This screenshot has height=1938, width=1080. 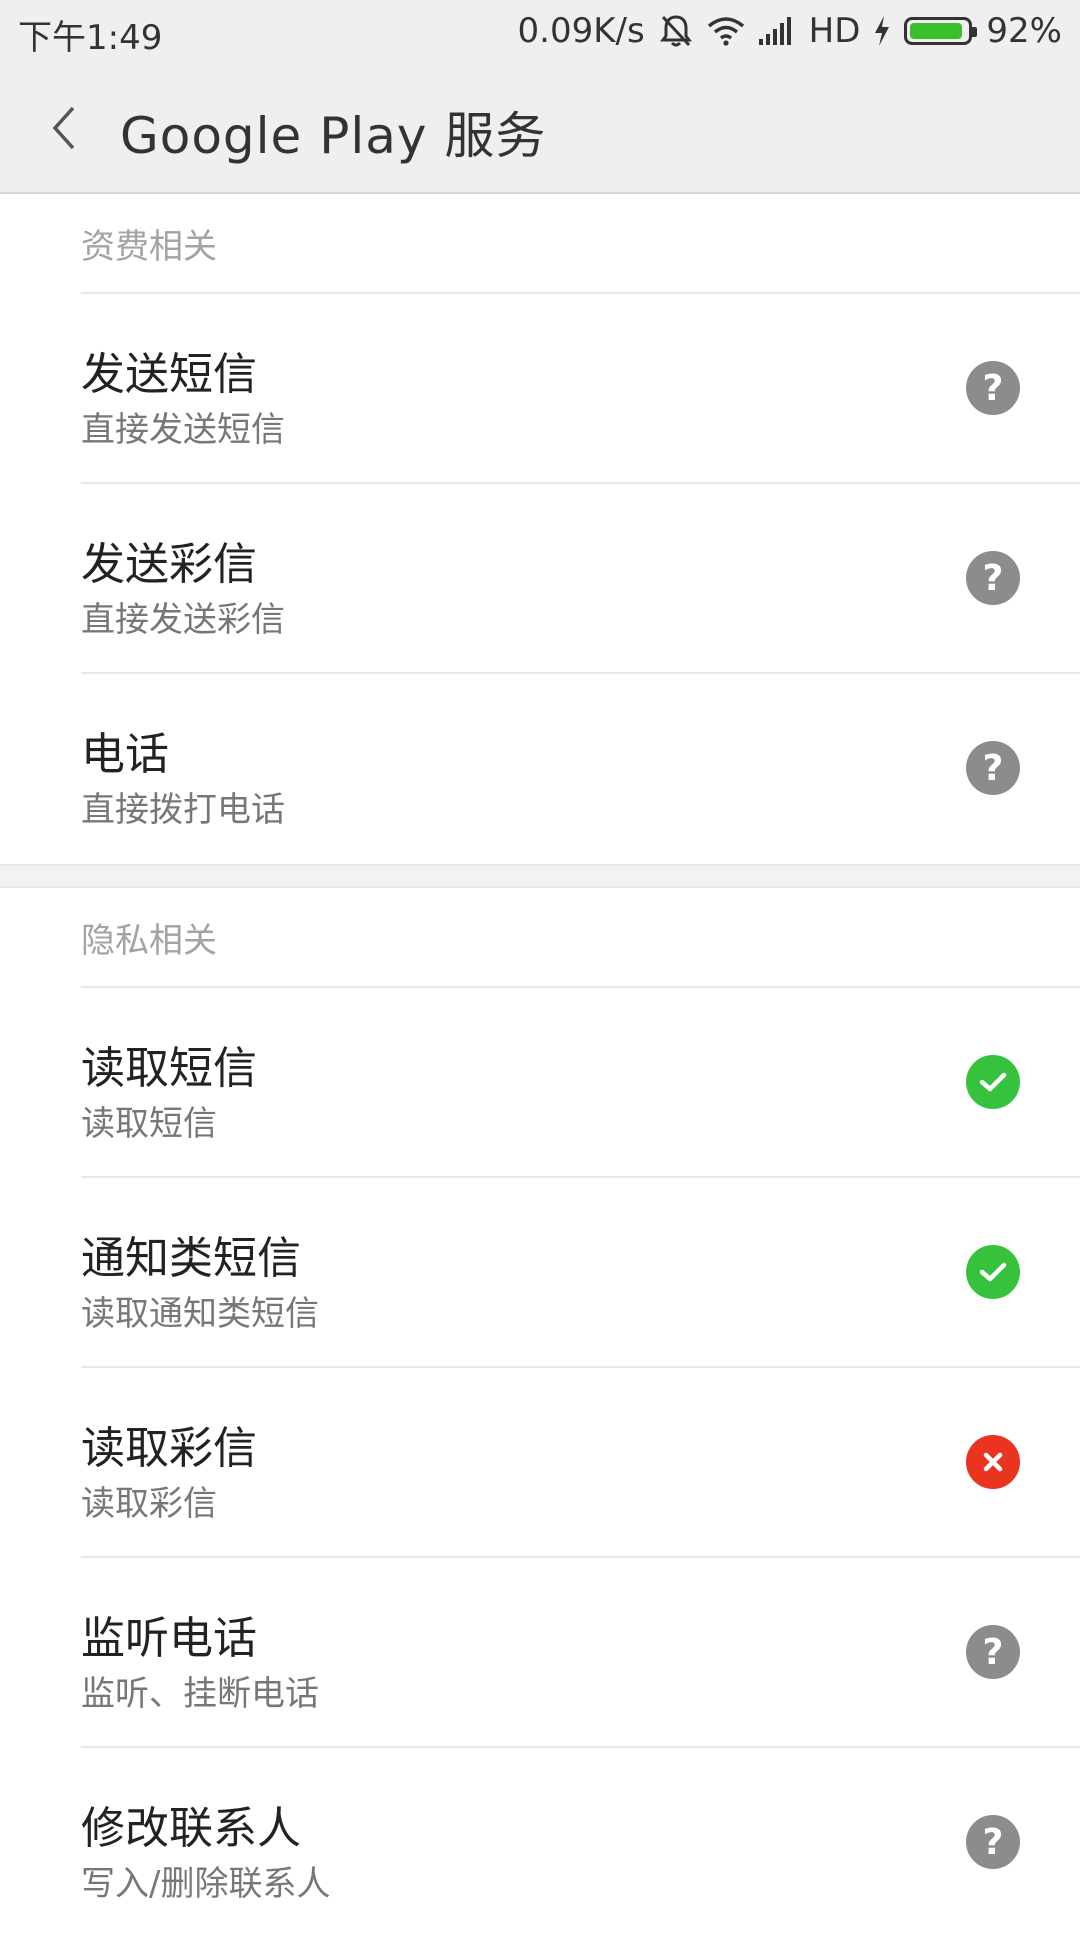 I want to click on status-icons: 0.09K/s HD 92%, so click(x=790, y=31).